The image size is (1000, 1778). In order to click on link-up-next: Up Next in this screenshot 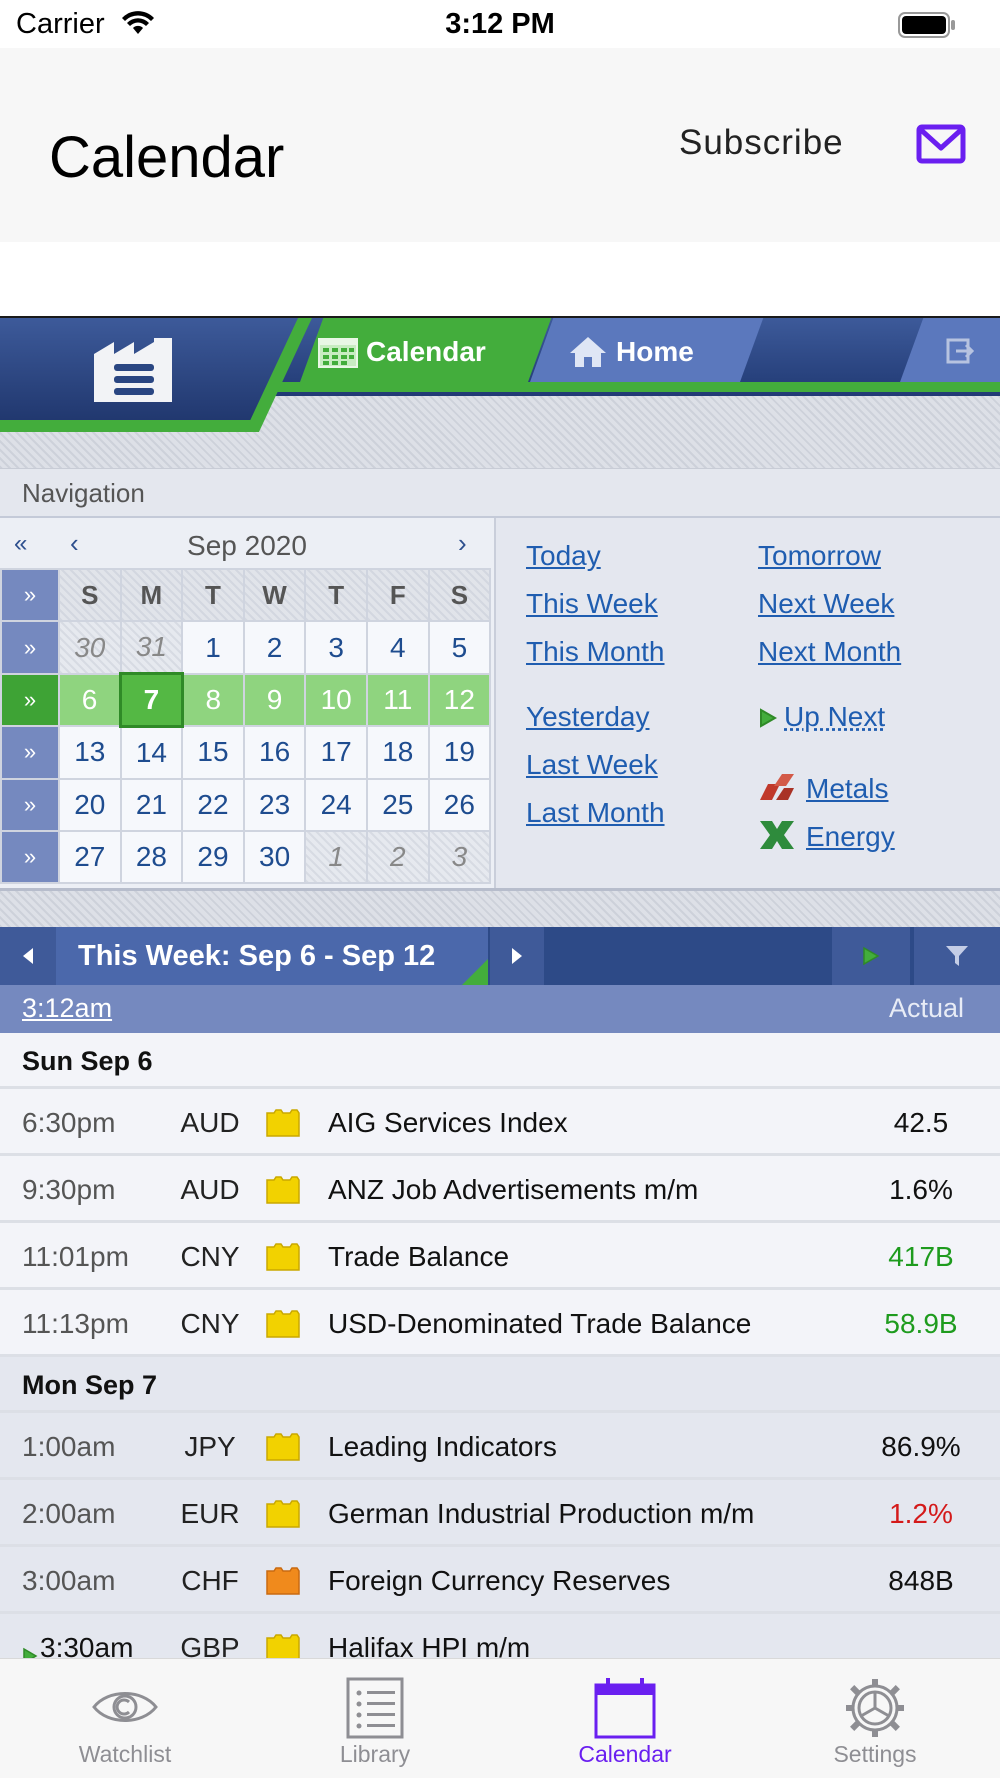, I will do `click(834, 717)`.